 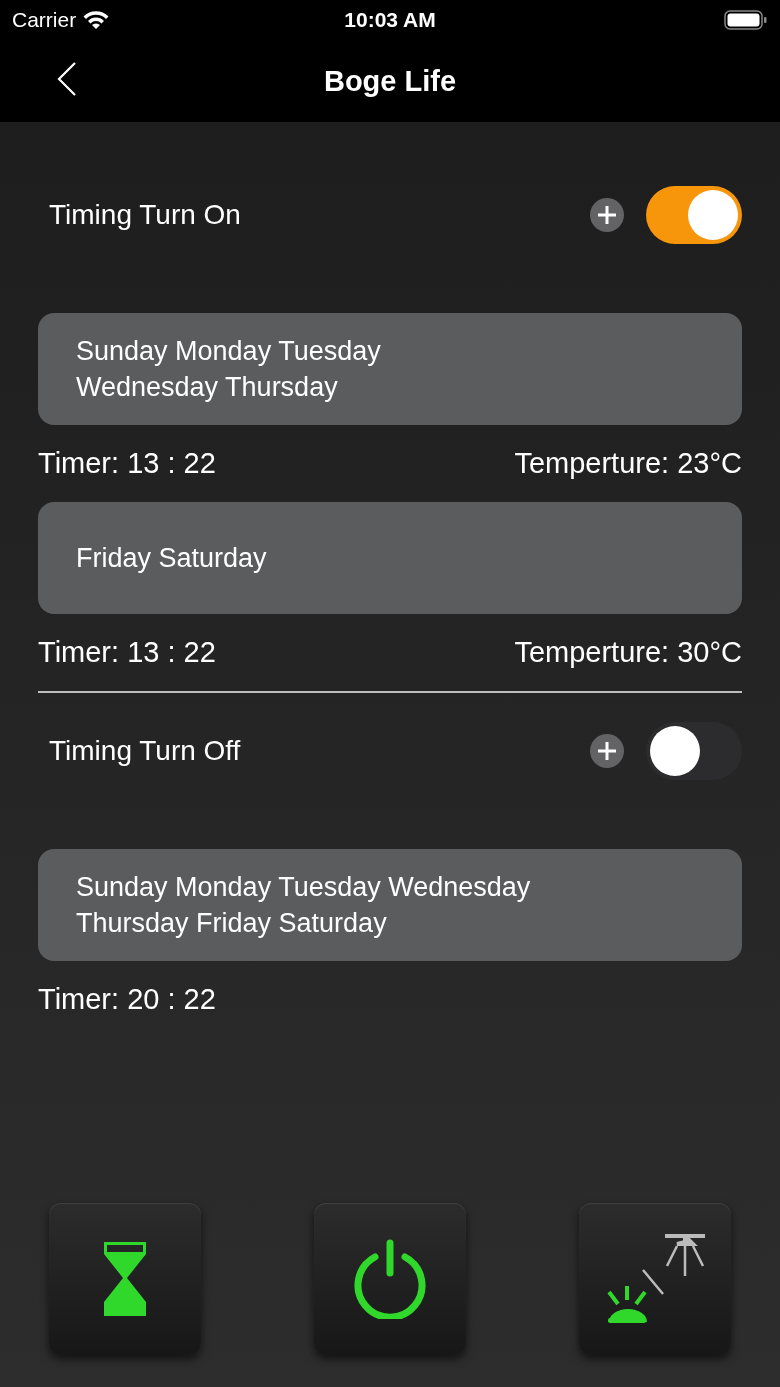 What do you see at coordinates (171, 558) in the screenshot?
I see `days-text: Friday Saturday` at bounding box center [171, 558].